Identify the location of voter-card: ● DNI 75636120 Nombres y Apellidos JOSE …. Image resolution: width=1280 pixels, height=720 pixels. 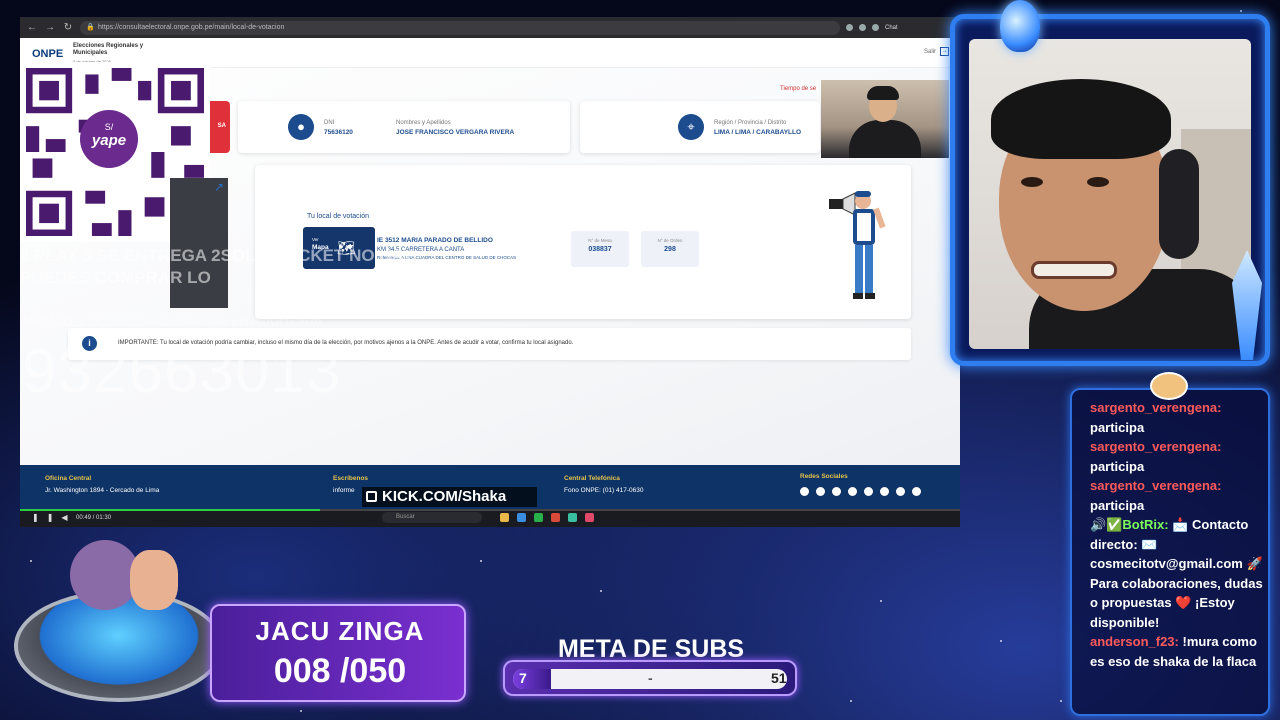
(404, 127).